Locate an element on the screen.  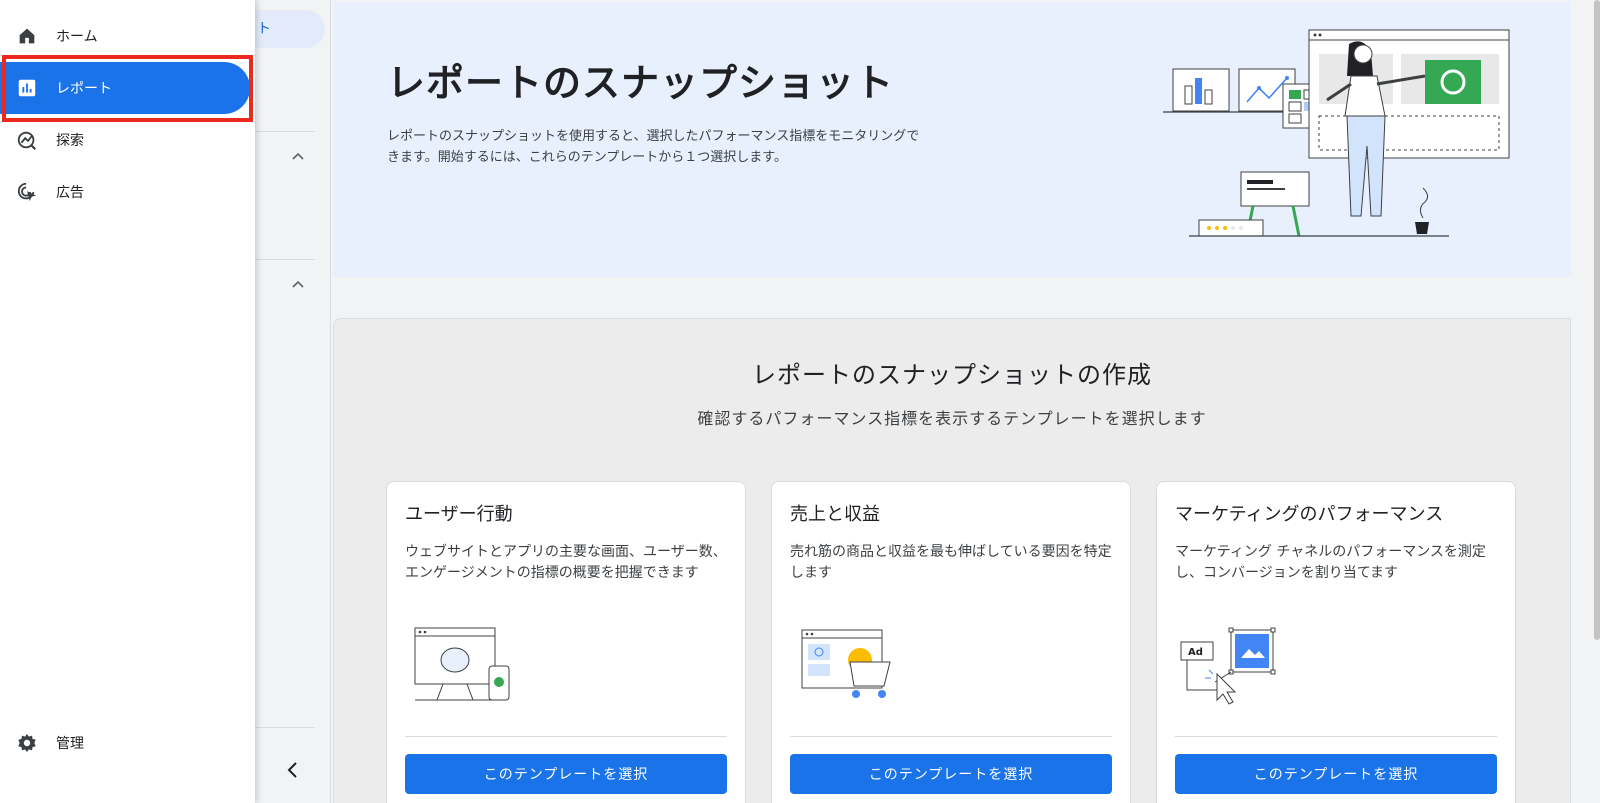
card-description: マーケティング チャネルのパフォーマンスを測定し、コンバージョンを割り当てます is located at coordinates (1330, 562).